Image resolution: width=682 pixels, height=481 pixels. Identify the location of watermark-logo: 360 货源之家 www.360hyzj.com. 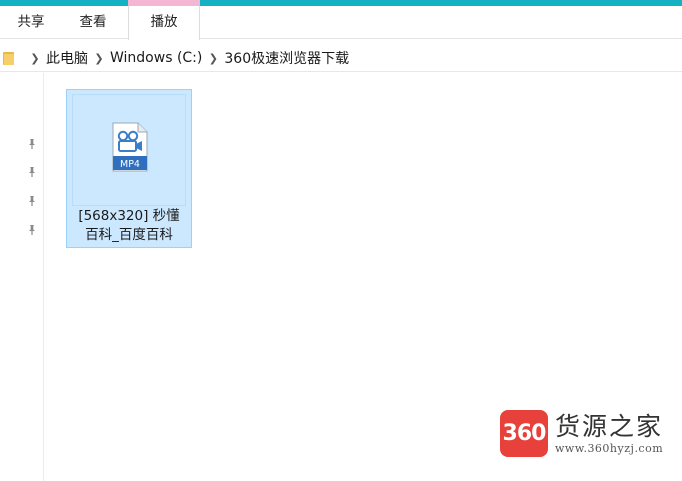
(589, 433).